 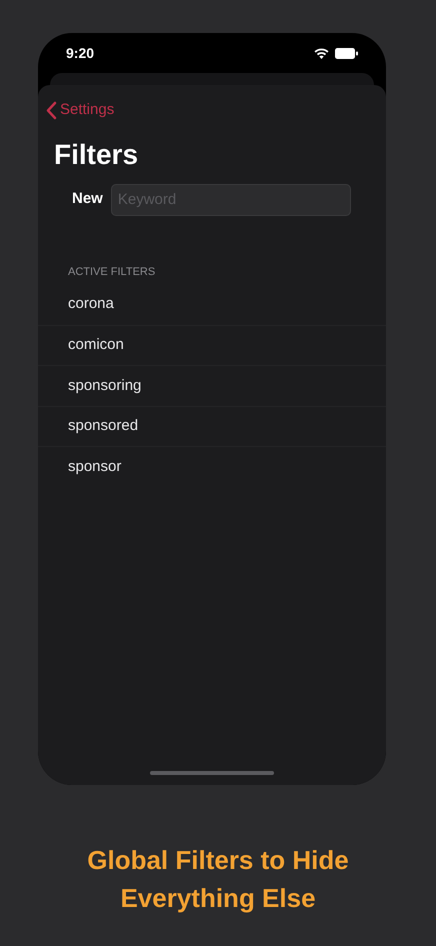 What do you see at coordinates (51, 110) in the screenshot?
I see `chevron-left-icon` at bounding box center [51, 110].